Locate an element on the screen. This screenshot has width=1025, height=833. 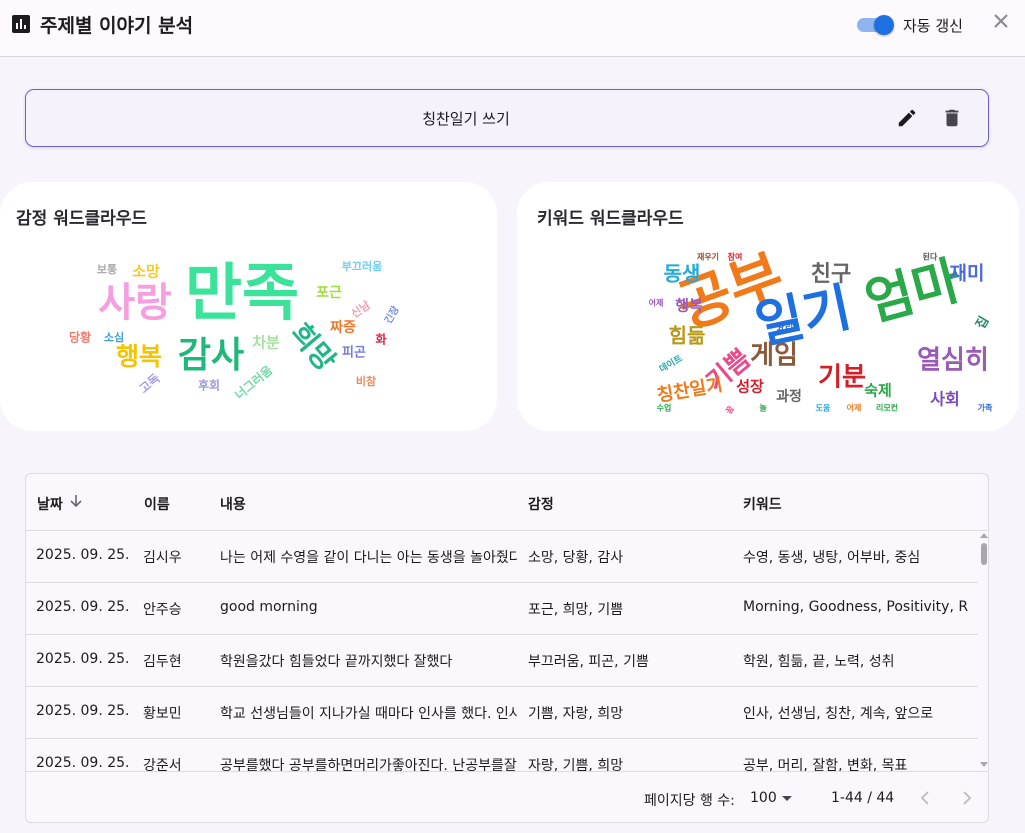
wordcloud-word: 재미 is located at coordinates (967, 274).